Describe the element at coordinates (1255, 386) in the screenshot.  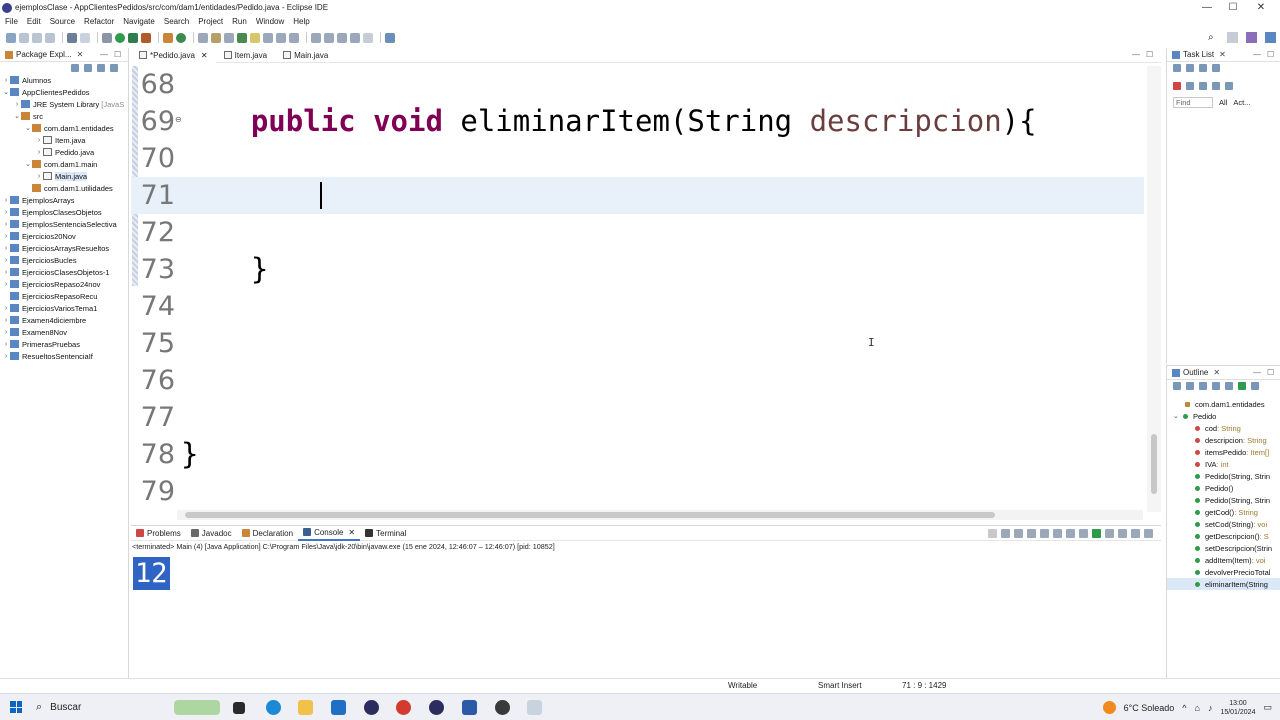
I see `view-menu-icon` at that location.